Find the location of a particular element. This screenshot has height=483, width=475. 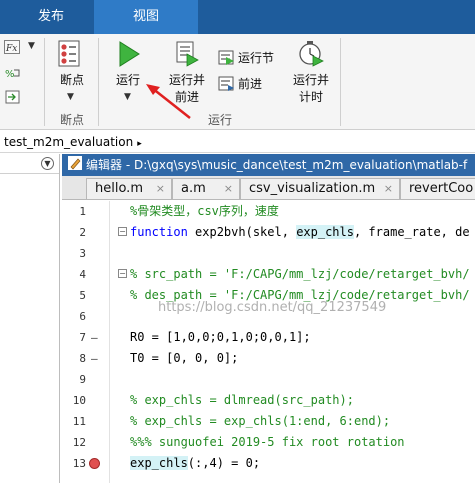

tab-publish: 发布 is located at coordinates (51, 17).